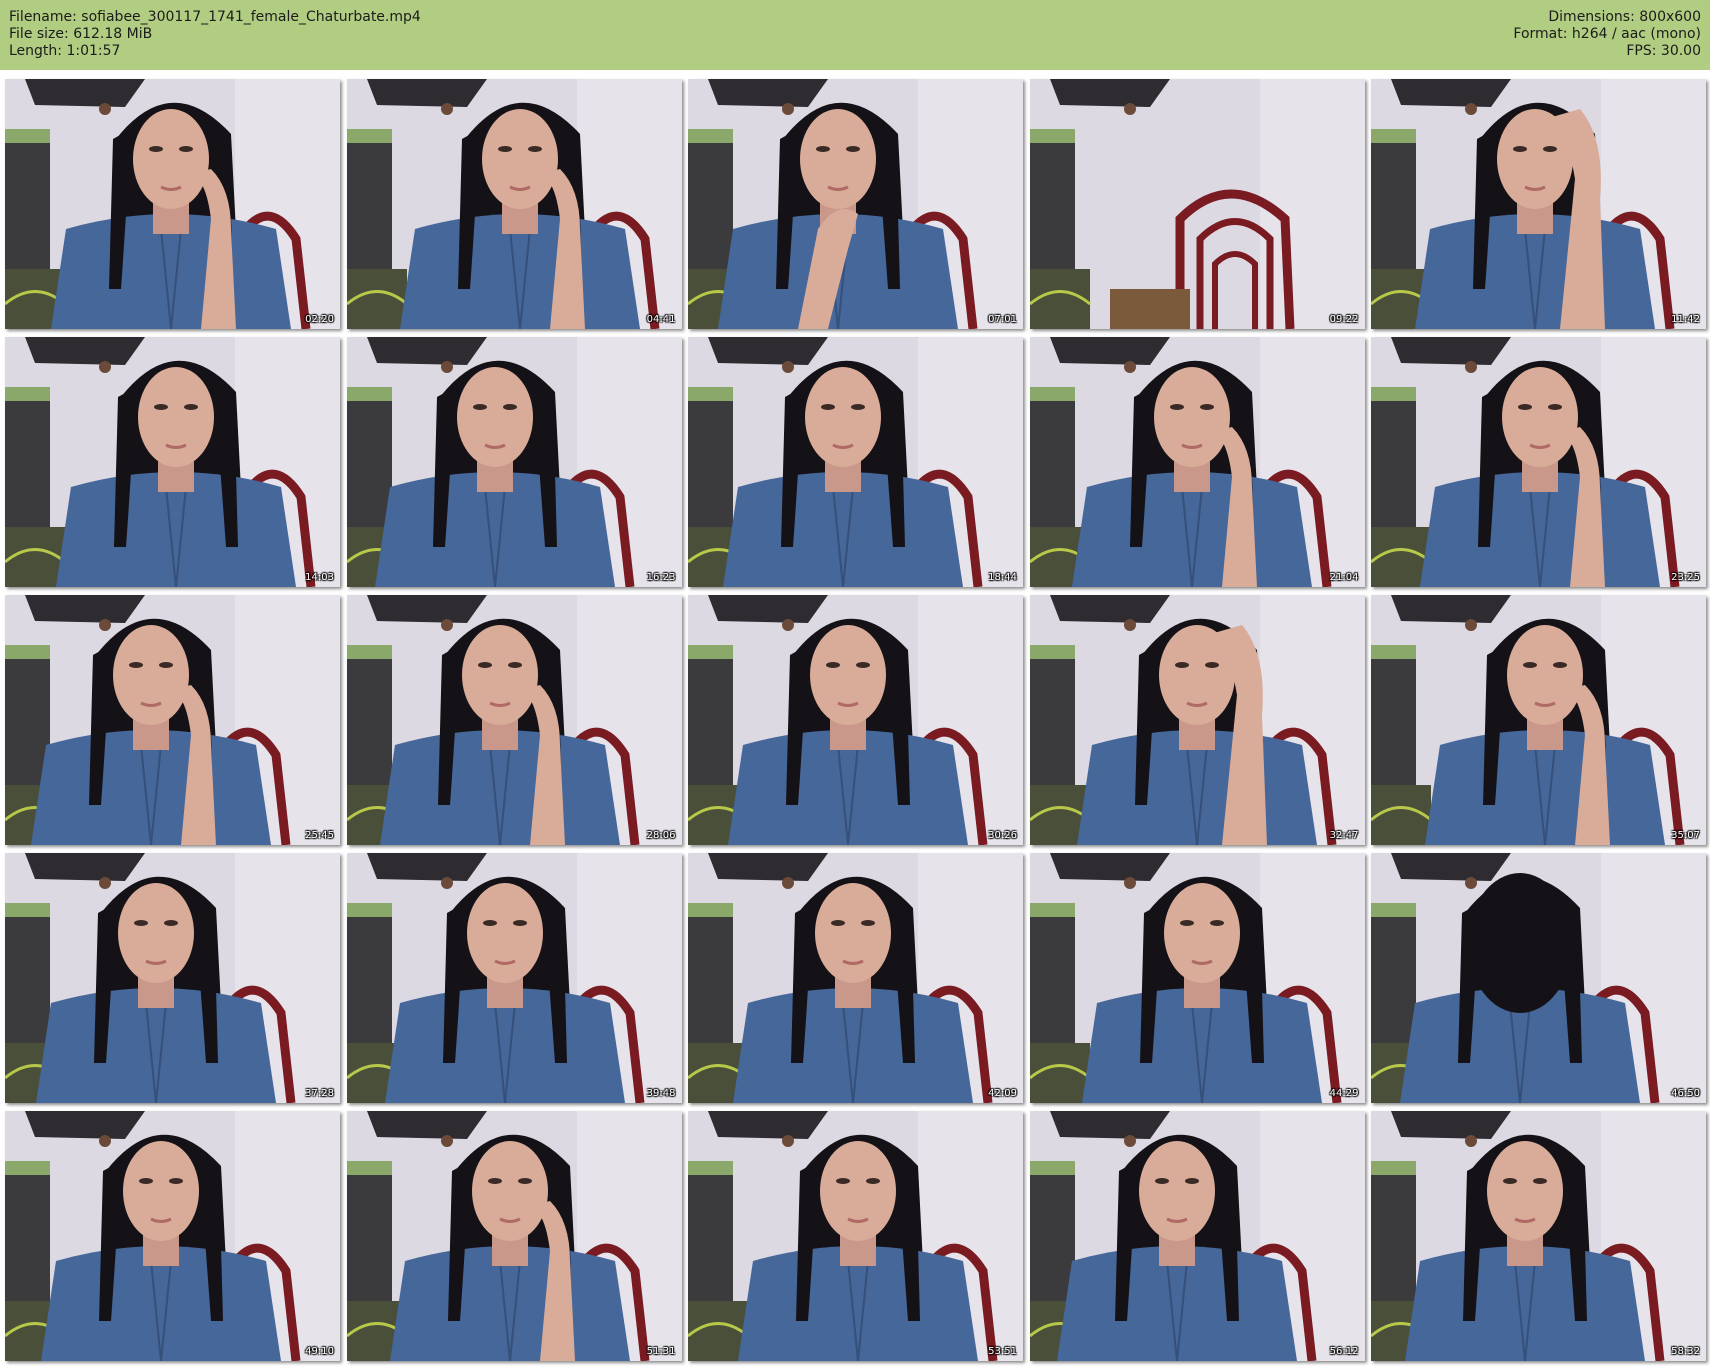 This screenshot has height=1370, width=1710. I want to click on thumbnail-frame: 46:50, so click(1538, 978).